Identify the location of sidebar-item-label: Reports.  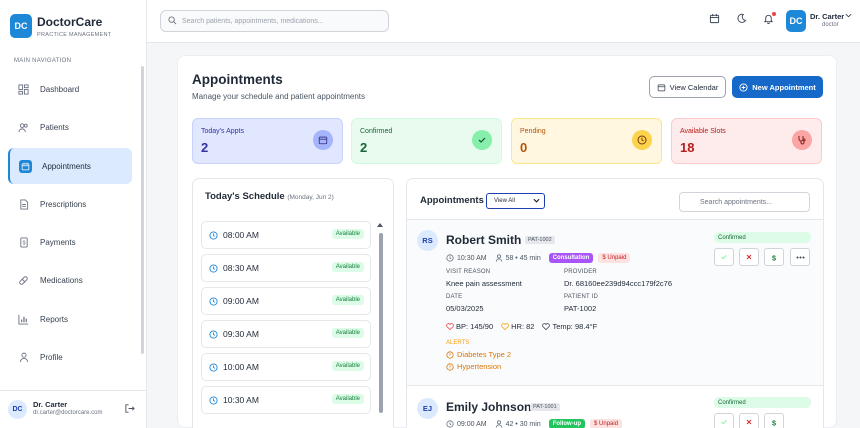
(54, 319).